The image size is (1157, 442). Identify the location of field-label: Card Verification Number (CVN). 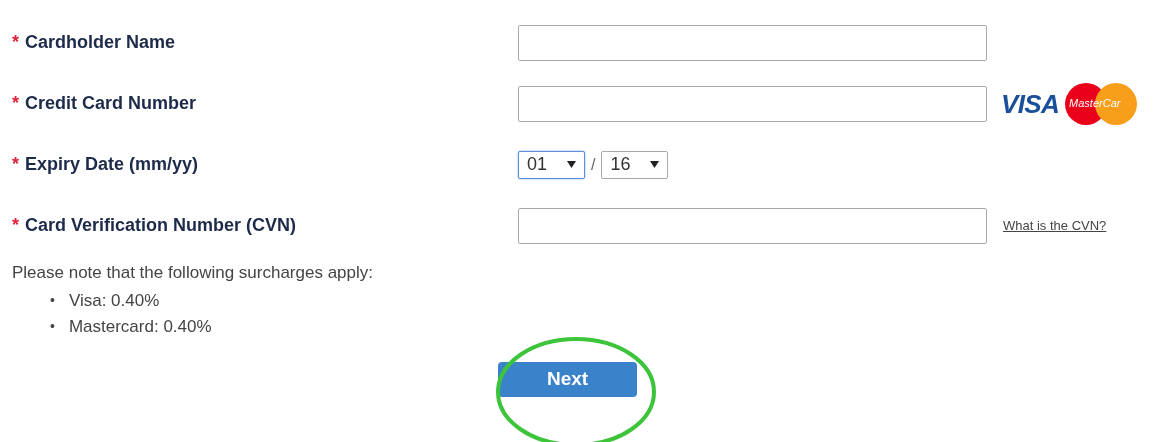
(161, 225).